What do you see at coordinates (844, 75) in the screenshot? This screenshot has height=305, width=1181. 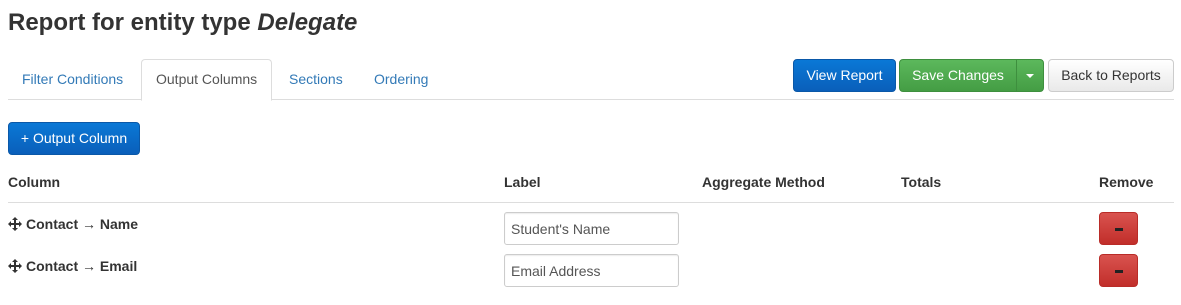 I see `view-report-button: View Report` at bounding box center [844, 75].